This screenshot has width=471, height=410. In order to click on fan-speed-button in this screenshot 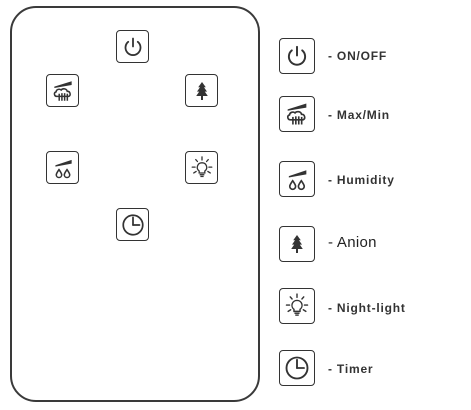, I will do `click(62, 90)`.